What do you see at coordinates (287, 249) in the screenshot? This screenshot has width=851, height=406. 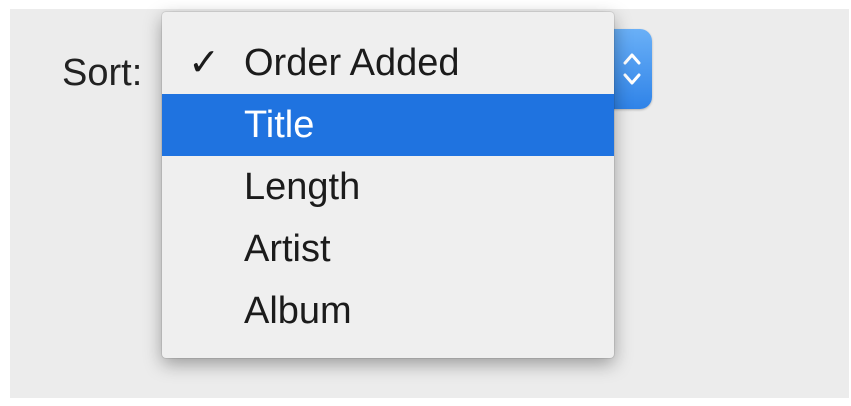 I see `menu-item-label: Artist` at bounding box center [287, 249].